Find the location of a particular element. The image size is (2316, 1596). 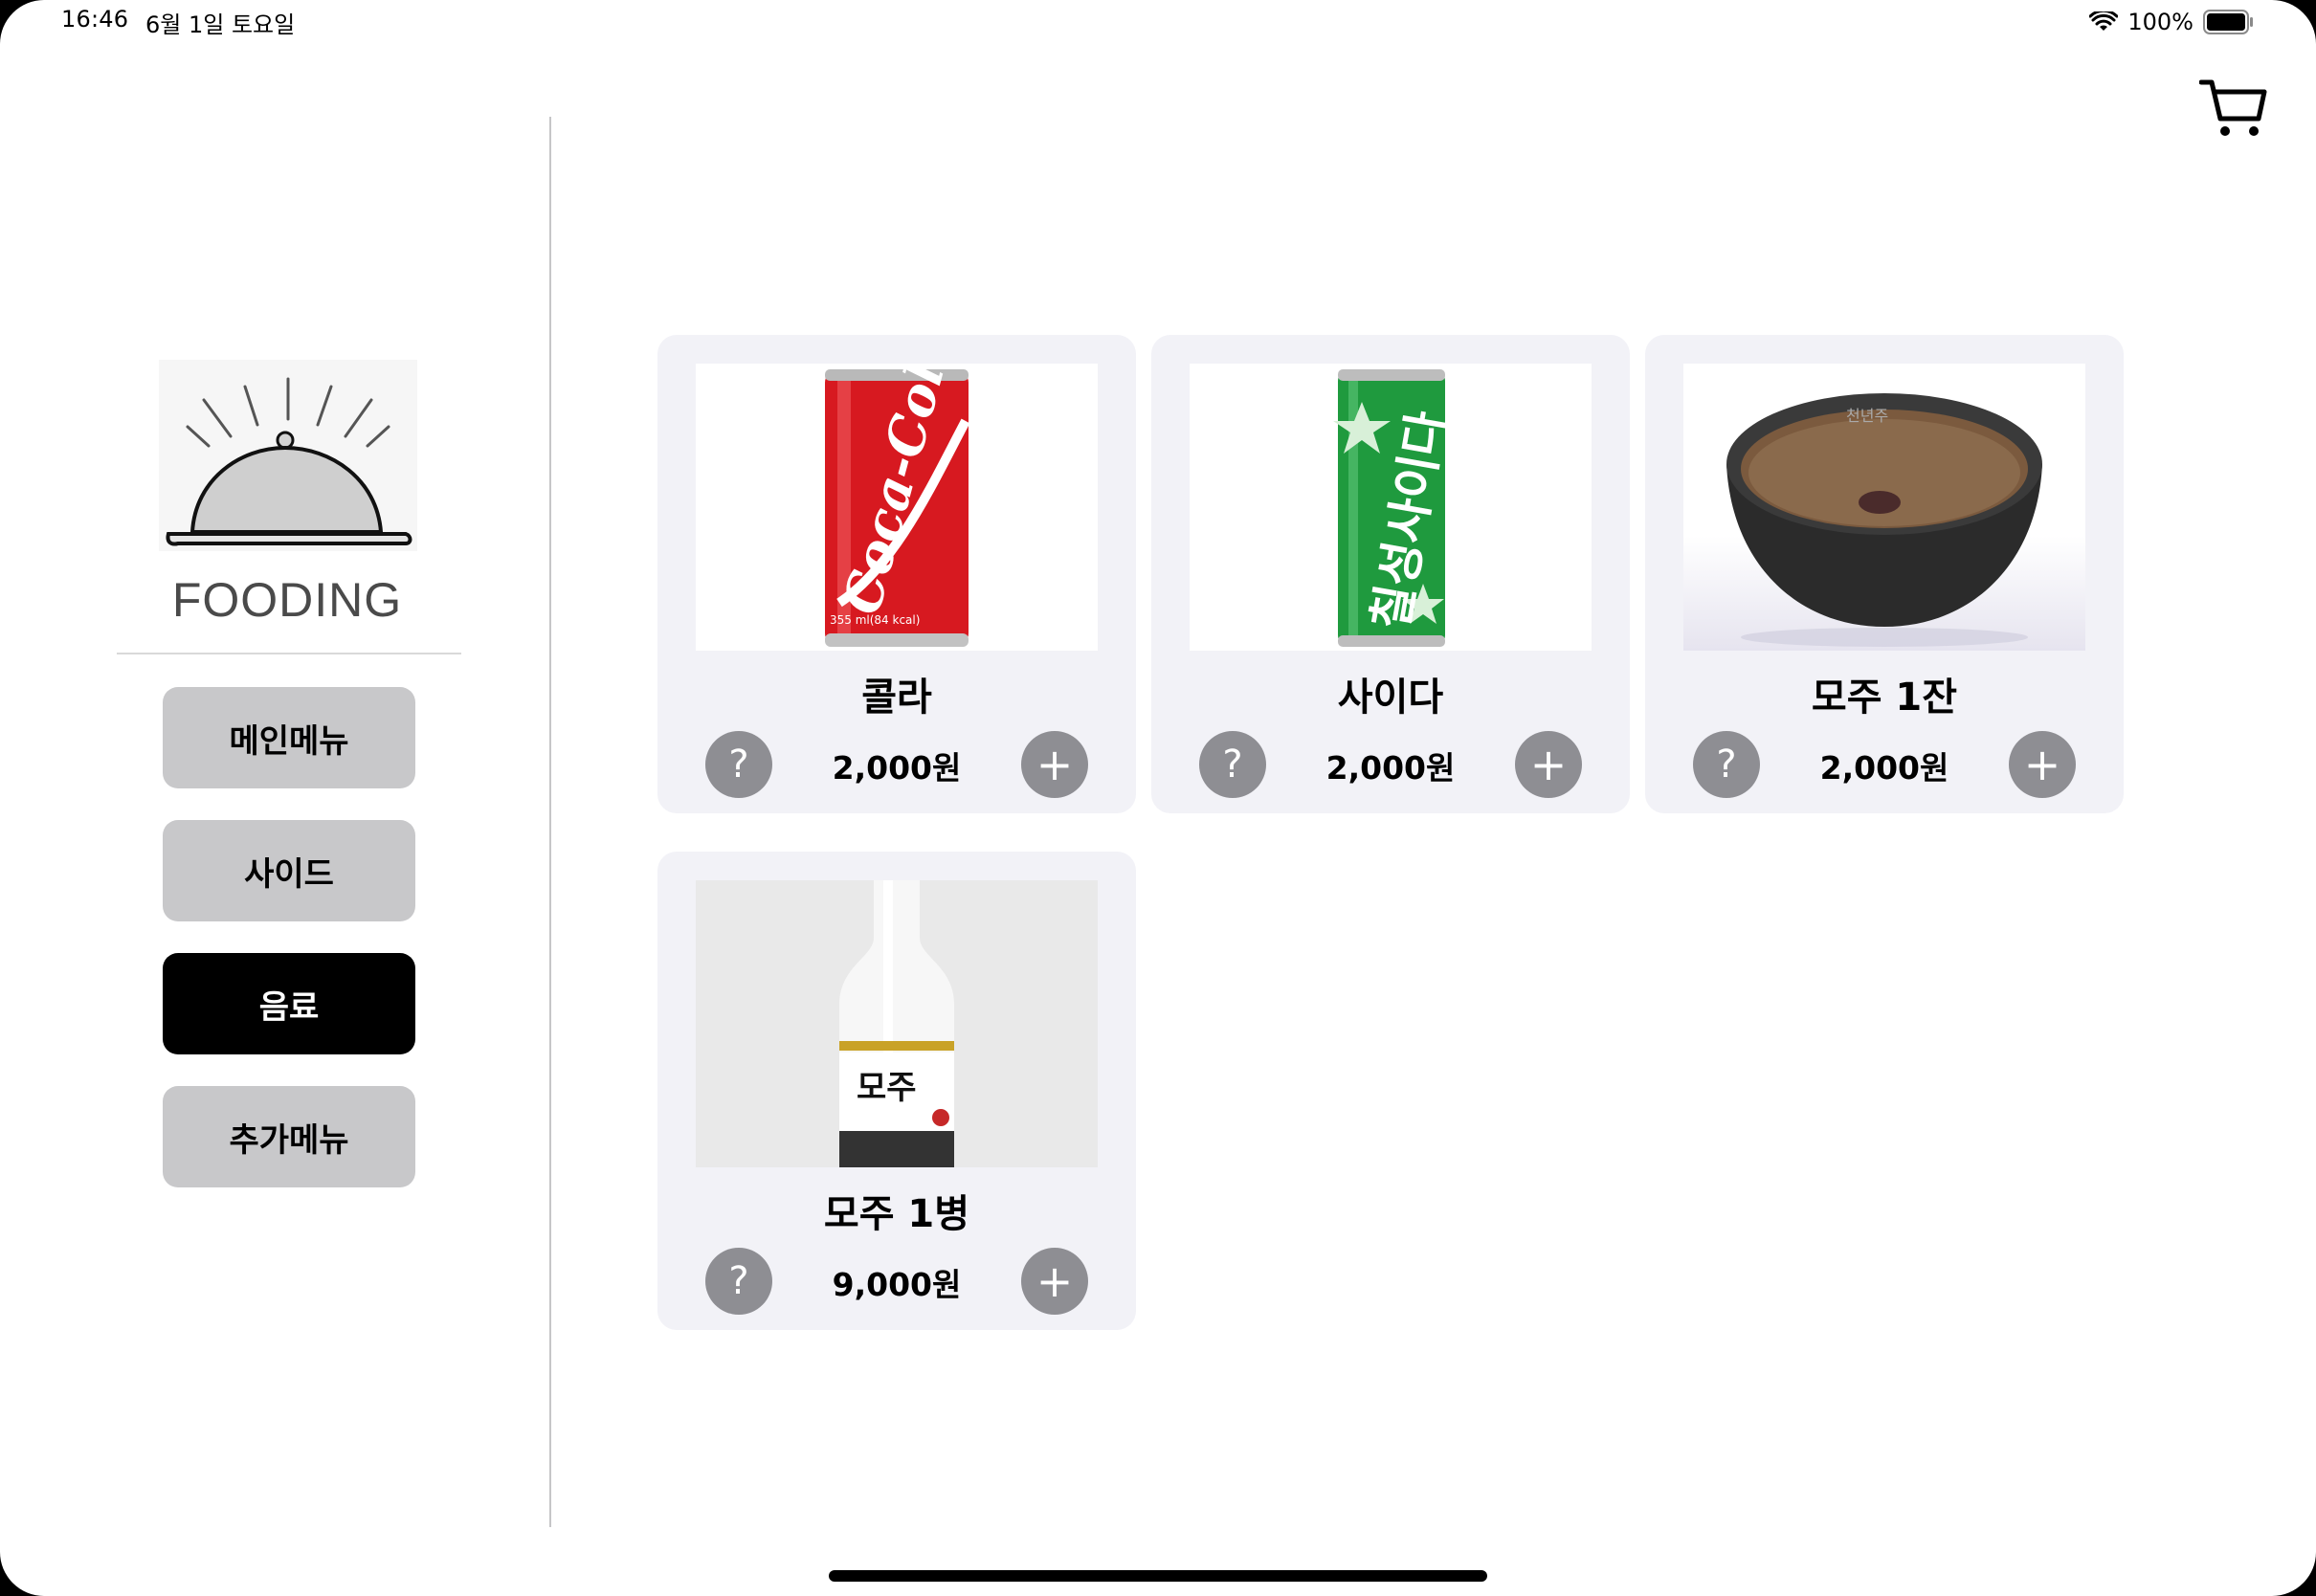

category-main-menu: 메인메뉴 is located at coordinates (289, 738).